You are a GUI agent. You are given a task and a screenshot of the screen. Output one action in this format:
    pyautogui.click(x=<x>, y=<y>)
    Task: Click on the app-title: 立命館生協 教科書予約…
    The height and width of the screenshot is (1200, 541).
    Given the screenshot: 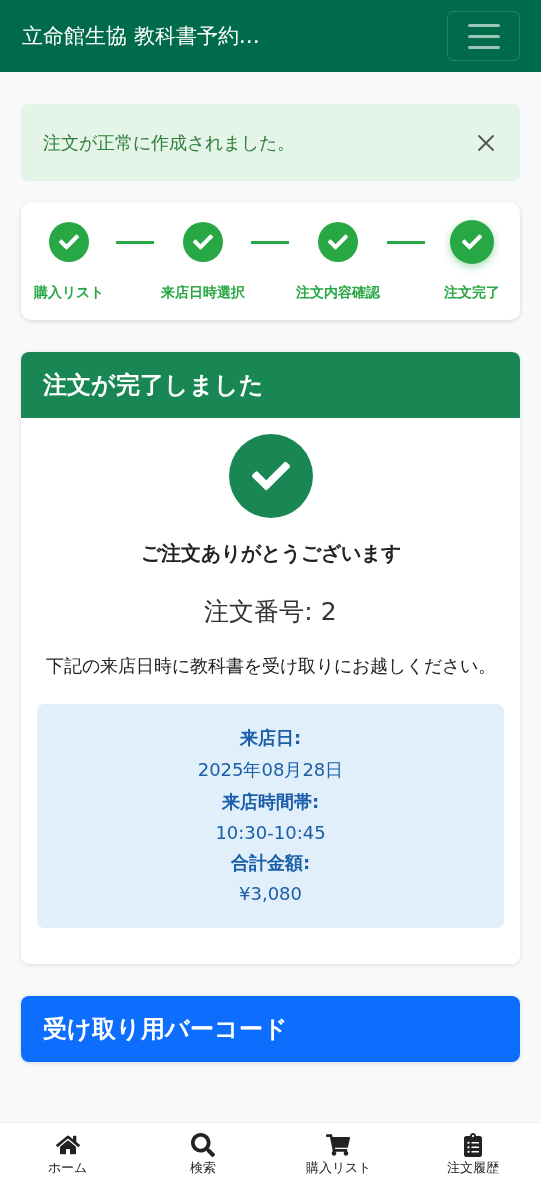 What is the action you would take?
    pyautogui.click(x=141, y=36)
    